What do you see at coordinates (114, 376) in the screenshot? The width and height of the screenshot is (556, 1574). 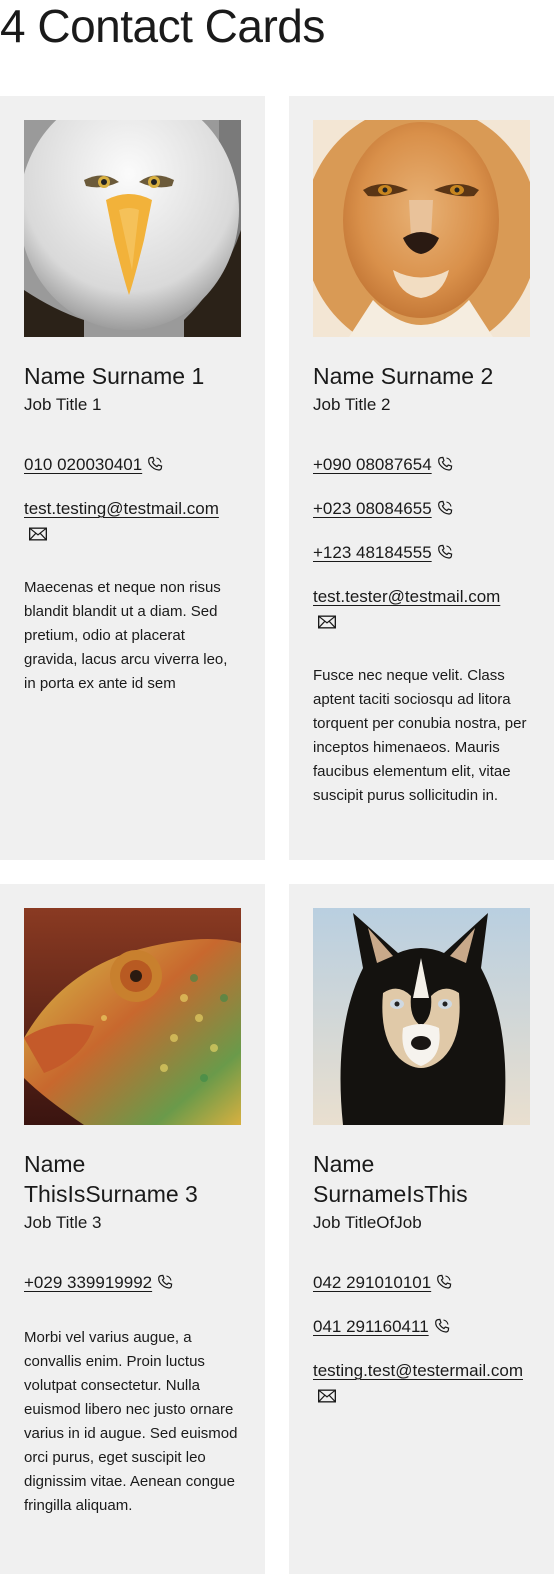 I see `contact-name: Name Surname 1` at bounding box center [114, 376].